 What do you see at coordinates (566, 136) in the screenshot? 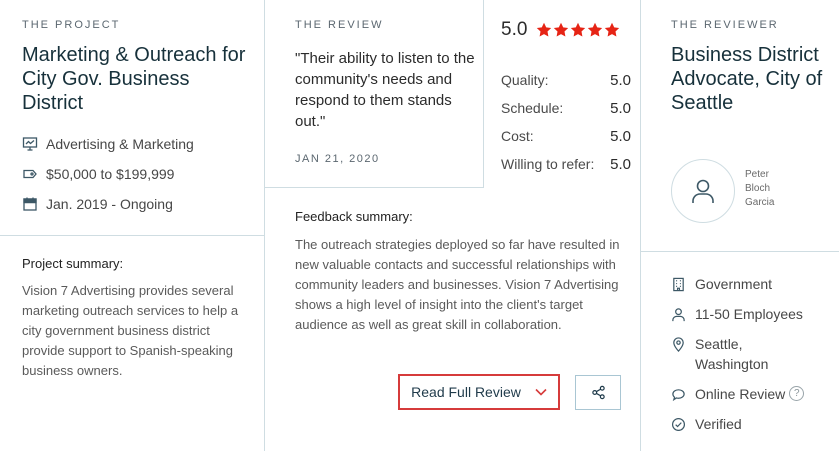
I see `rating-cost: Cost: 5.0` at bounding box center [566, 136].